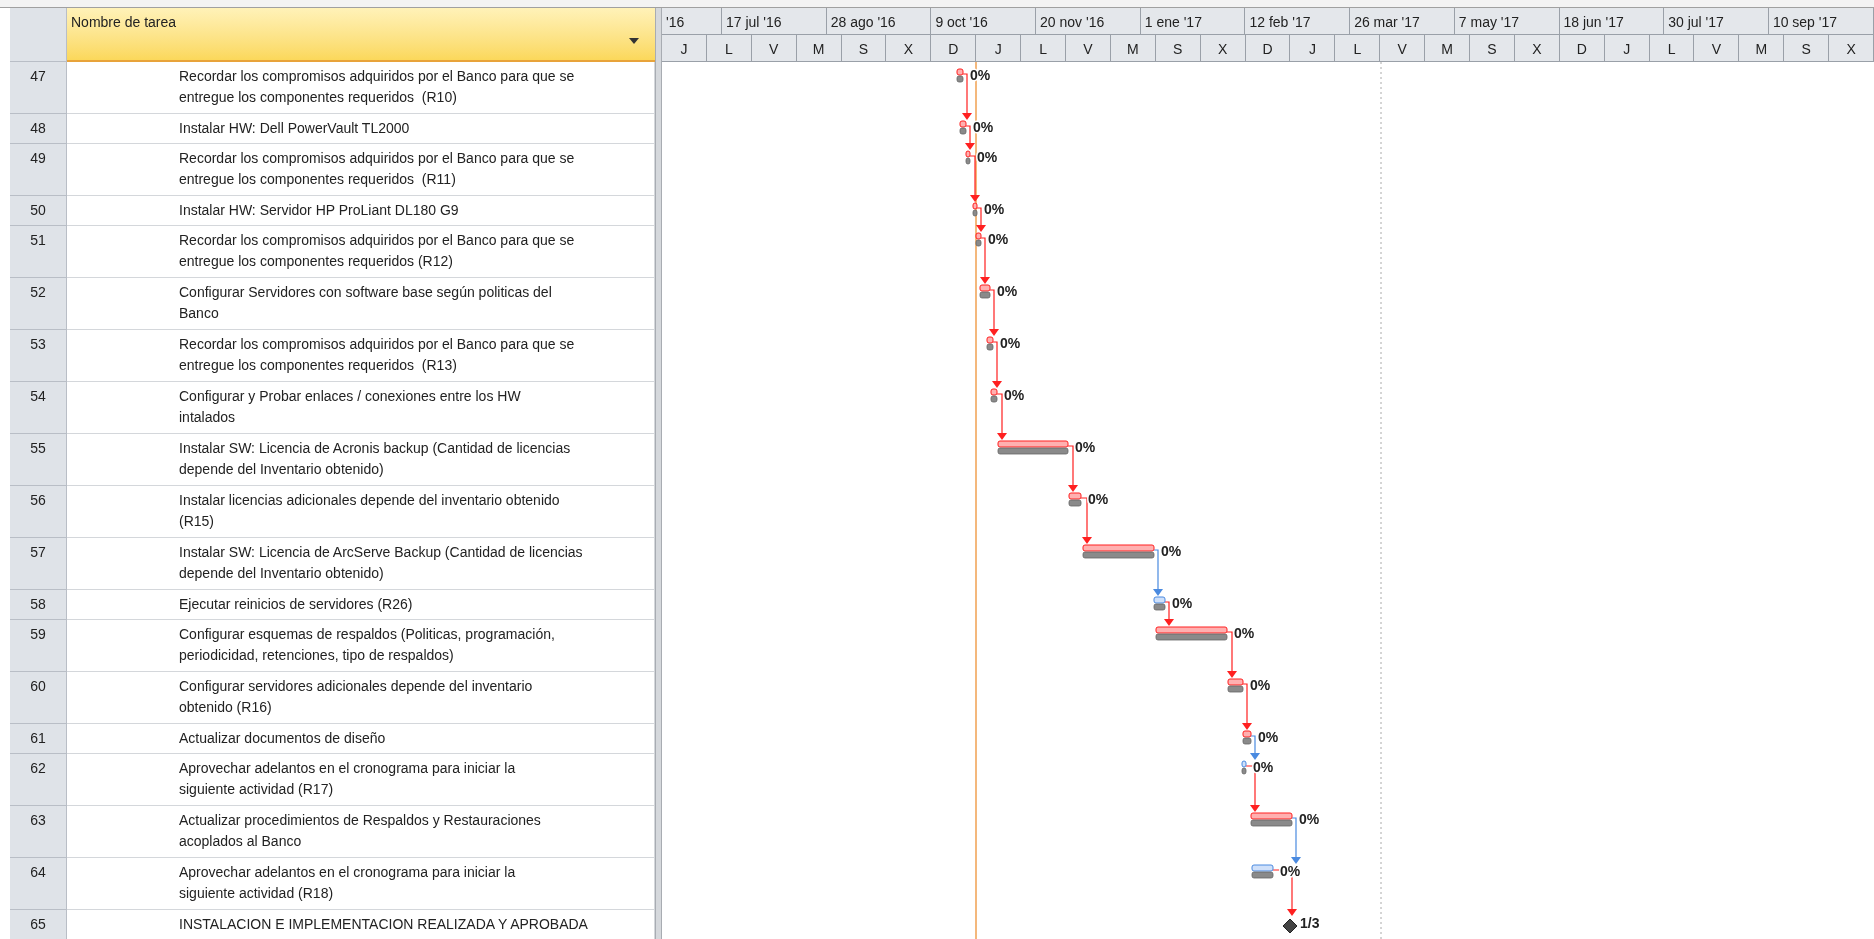  Describe the element at coordinates (361, 129) in the screenshot. I see `task-name-cell: Instalar HW: Dell PowerVault TL2000` at that location.